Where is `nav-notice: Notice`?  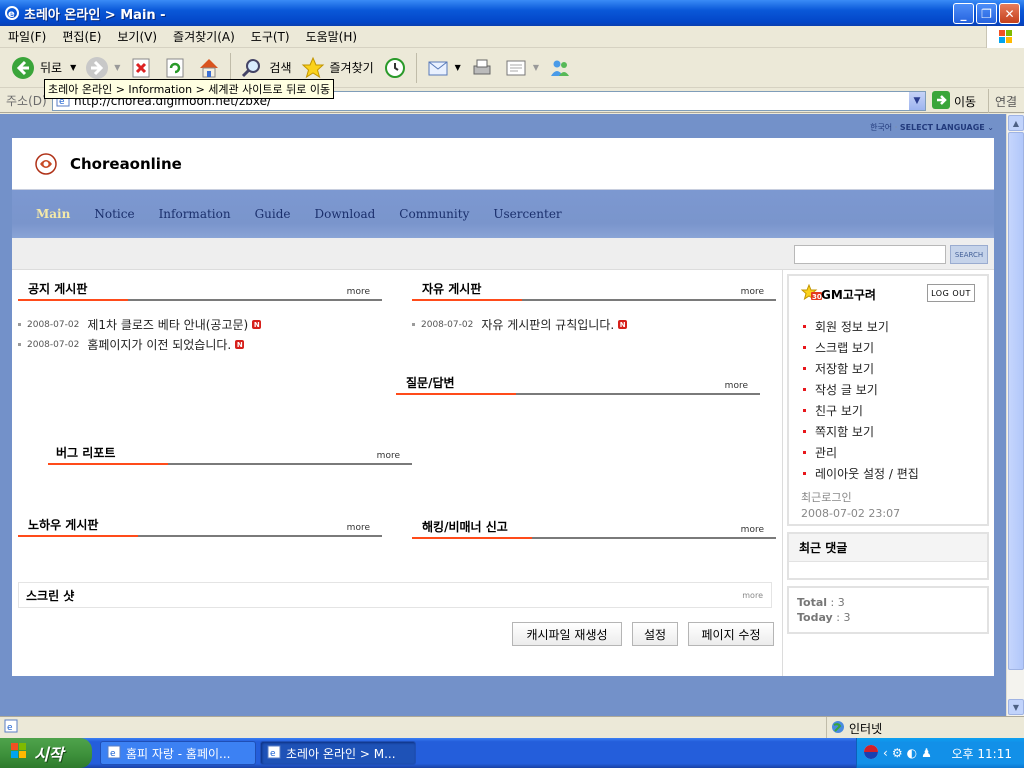
nav-notice: Notice is located at coordinates (114, 214).